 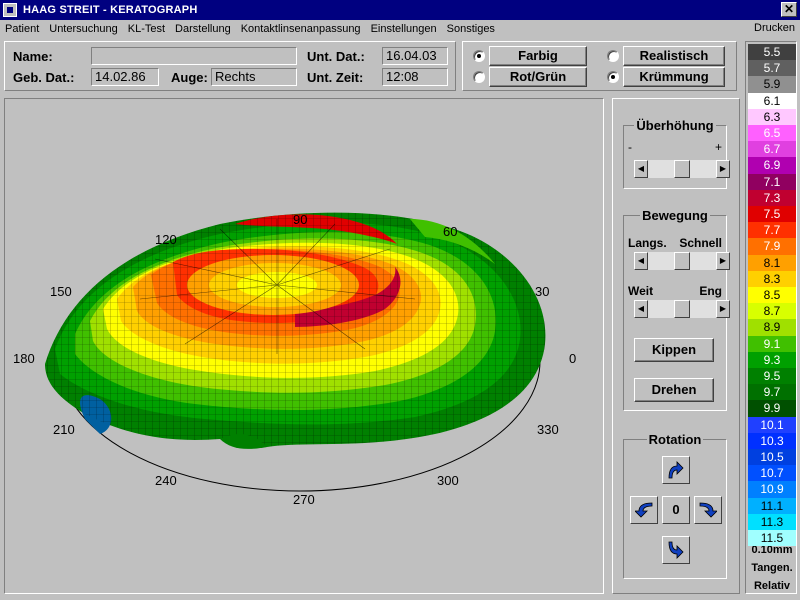 I want to click on speed-left-arrow-icon: ◀, so click(x=641, y=261).